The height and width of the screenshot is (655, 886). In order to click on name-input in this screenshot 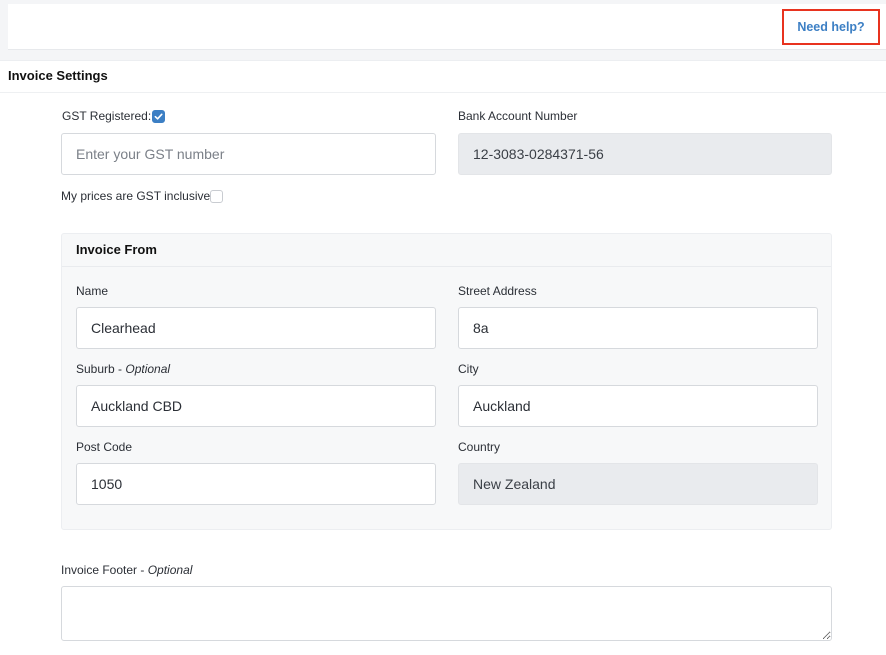, I will do `click(256, 328)`.